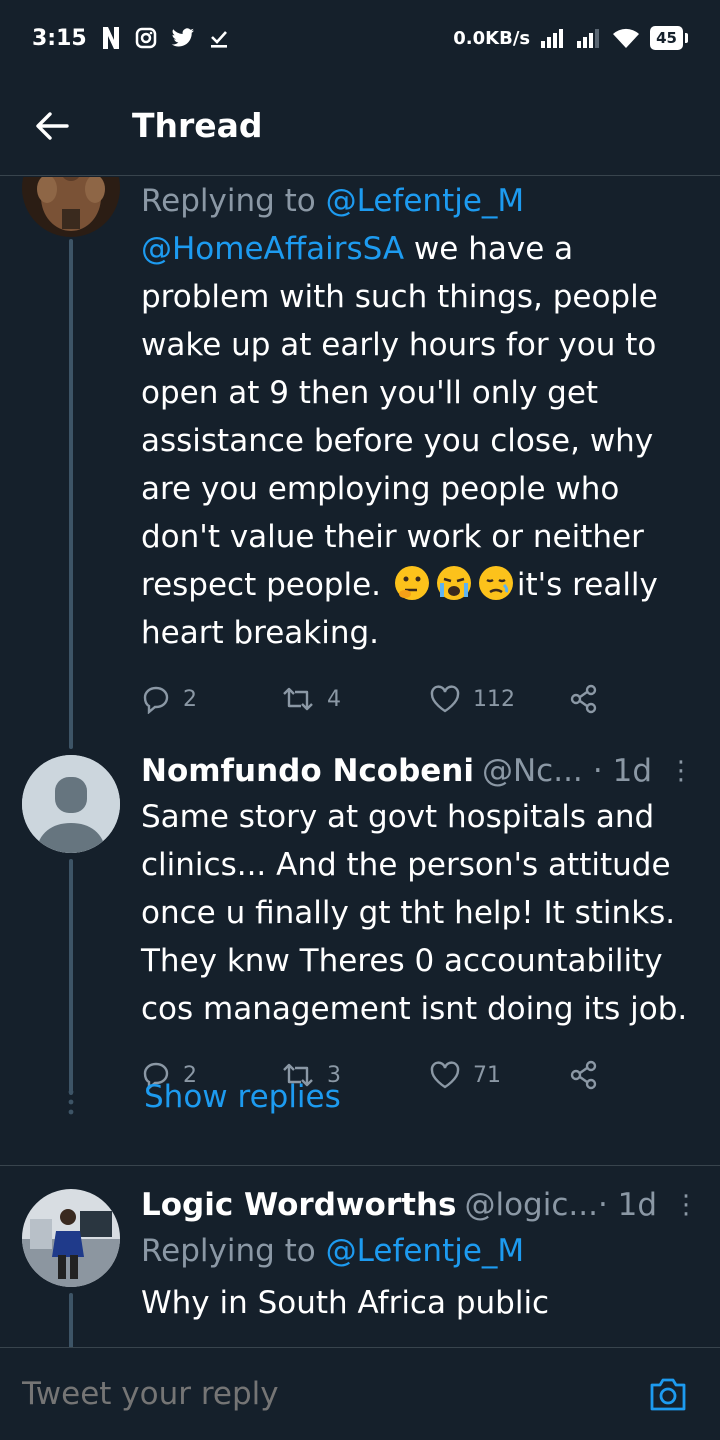 The height and width of the screenshot is (1440, 720). Describe the element at coordinates (190, 699) in the screenshot. I see `reply-count: 2` at that location.